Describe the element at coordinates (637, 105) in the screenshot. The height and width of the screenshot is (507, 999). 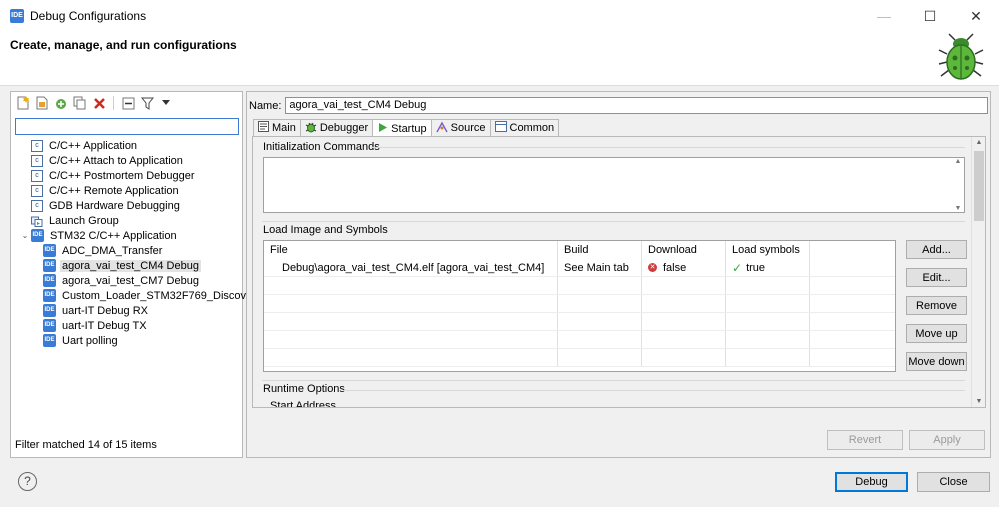
I see `name-input: agora_vai_test_CM4 Debug` at that location.